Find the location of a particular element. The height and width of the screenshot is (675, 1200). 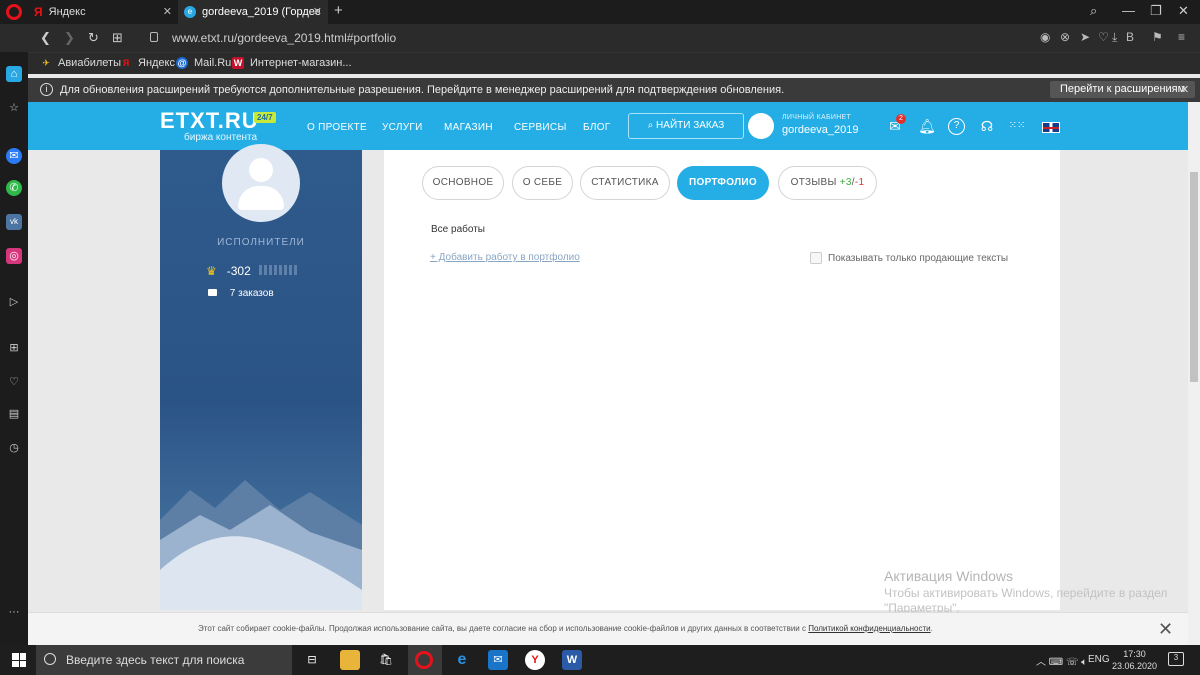

mail-app-icon: ✉ is located at coordinates (498, 660).